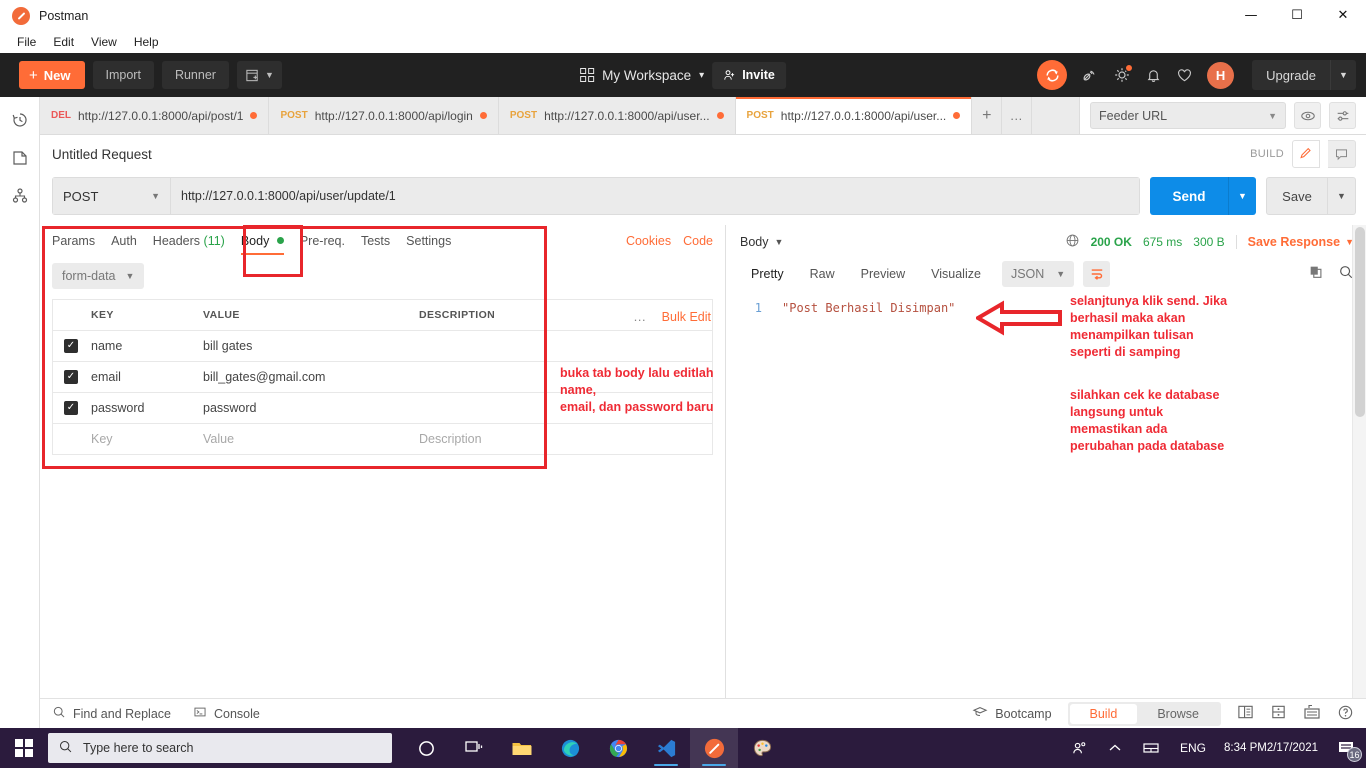  What do you see at coordinates (1342, 196) in the screenshot?
I see `save-dropdown-caret: ▼` at bounding box center [1342, 196].